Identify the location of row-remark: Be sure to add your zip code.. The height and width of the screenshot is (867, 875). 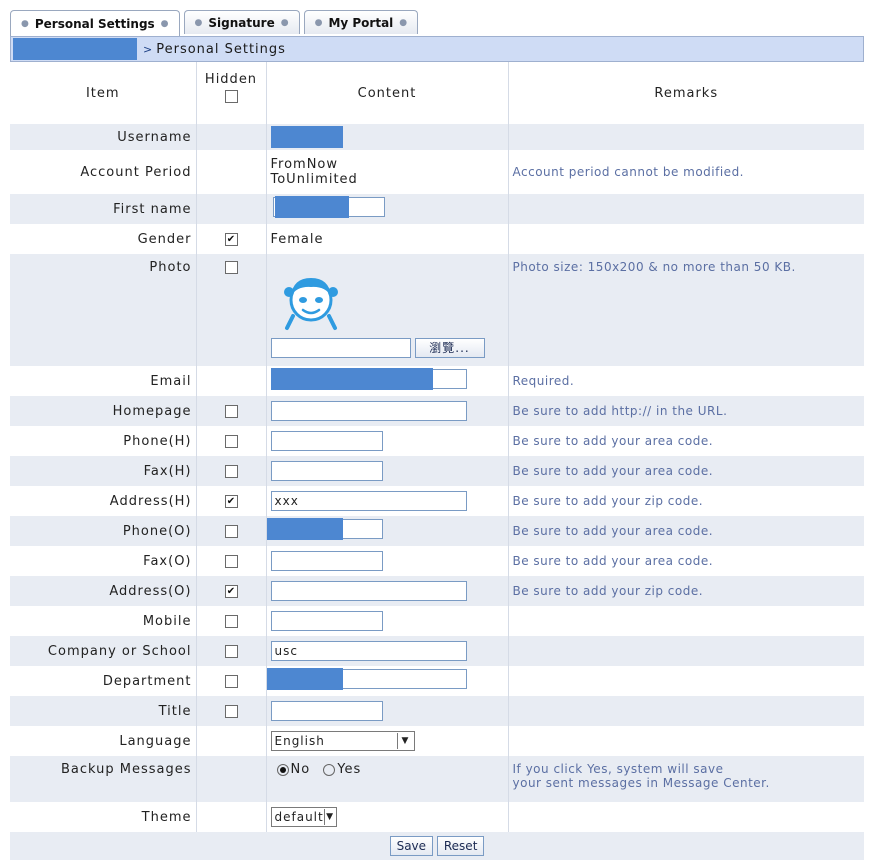
(608, 501).